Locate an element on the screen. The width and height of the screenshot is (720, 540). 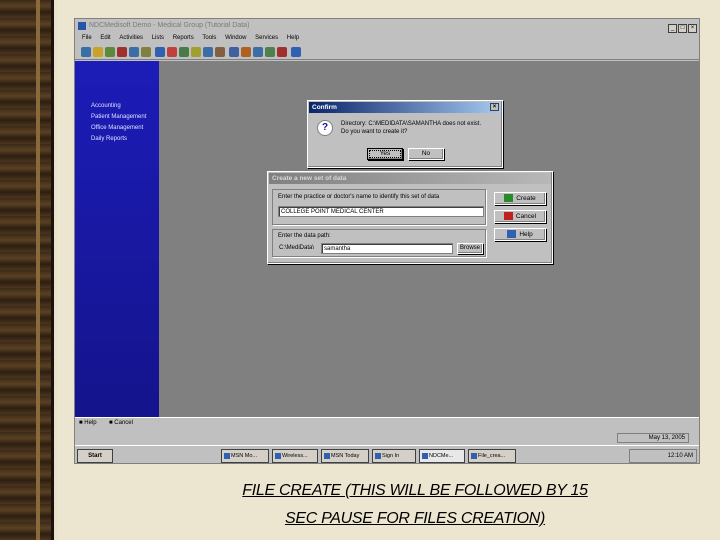
app-icon is located at coordinates (82, 26).